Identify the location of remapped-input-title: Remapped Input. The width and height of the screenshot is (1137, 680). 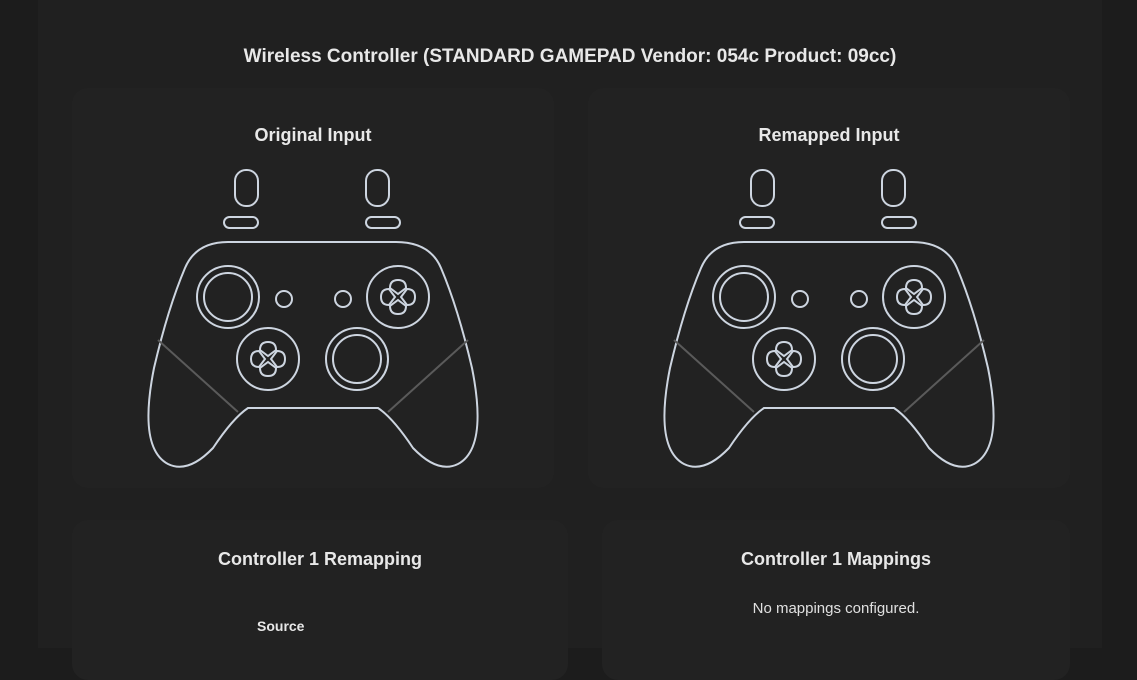
(829, 135).